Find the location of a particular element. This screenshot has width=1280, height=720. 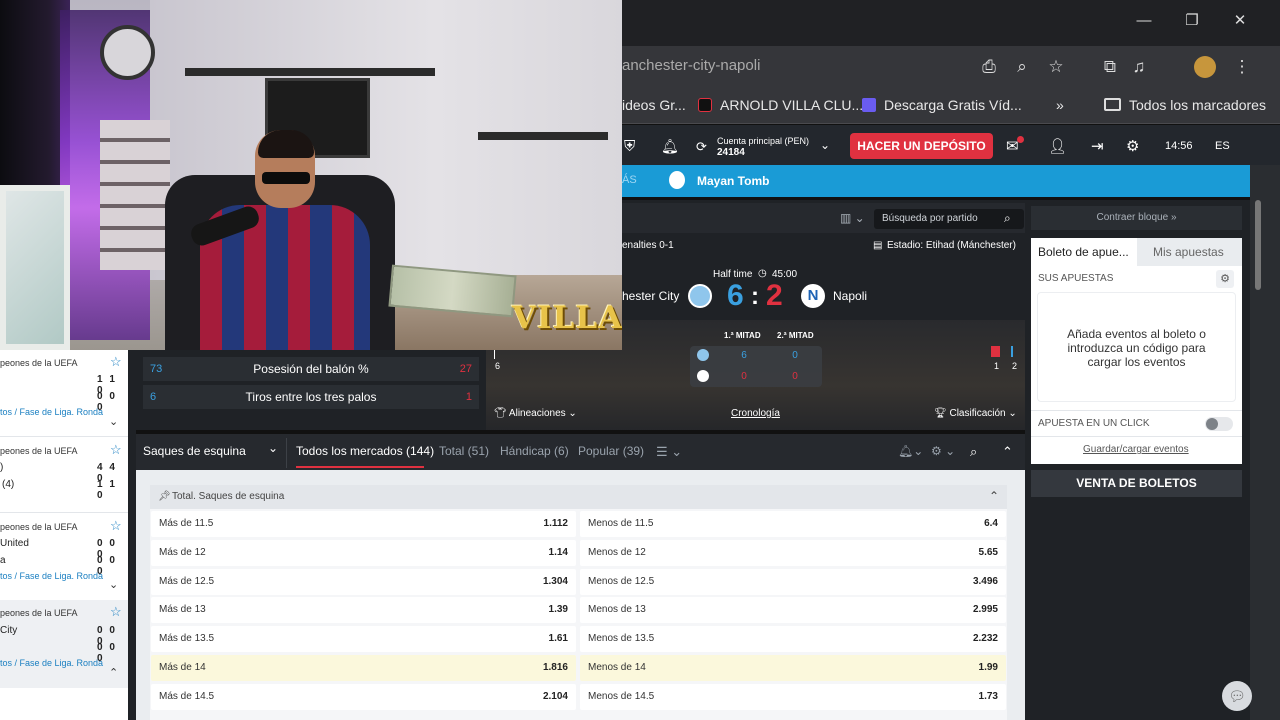

extensions-icon: ⧉ is located at coordinates (1110, 67).